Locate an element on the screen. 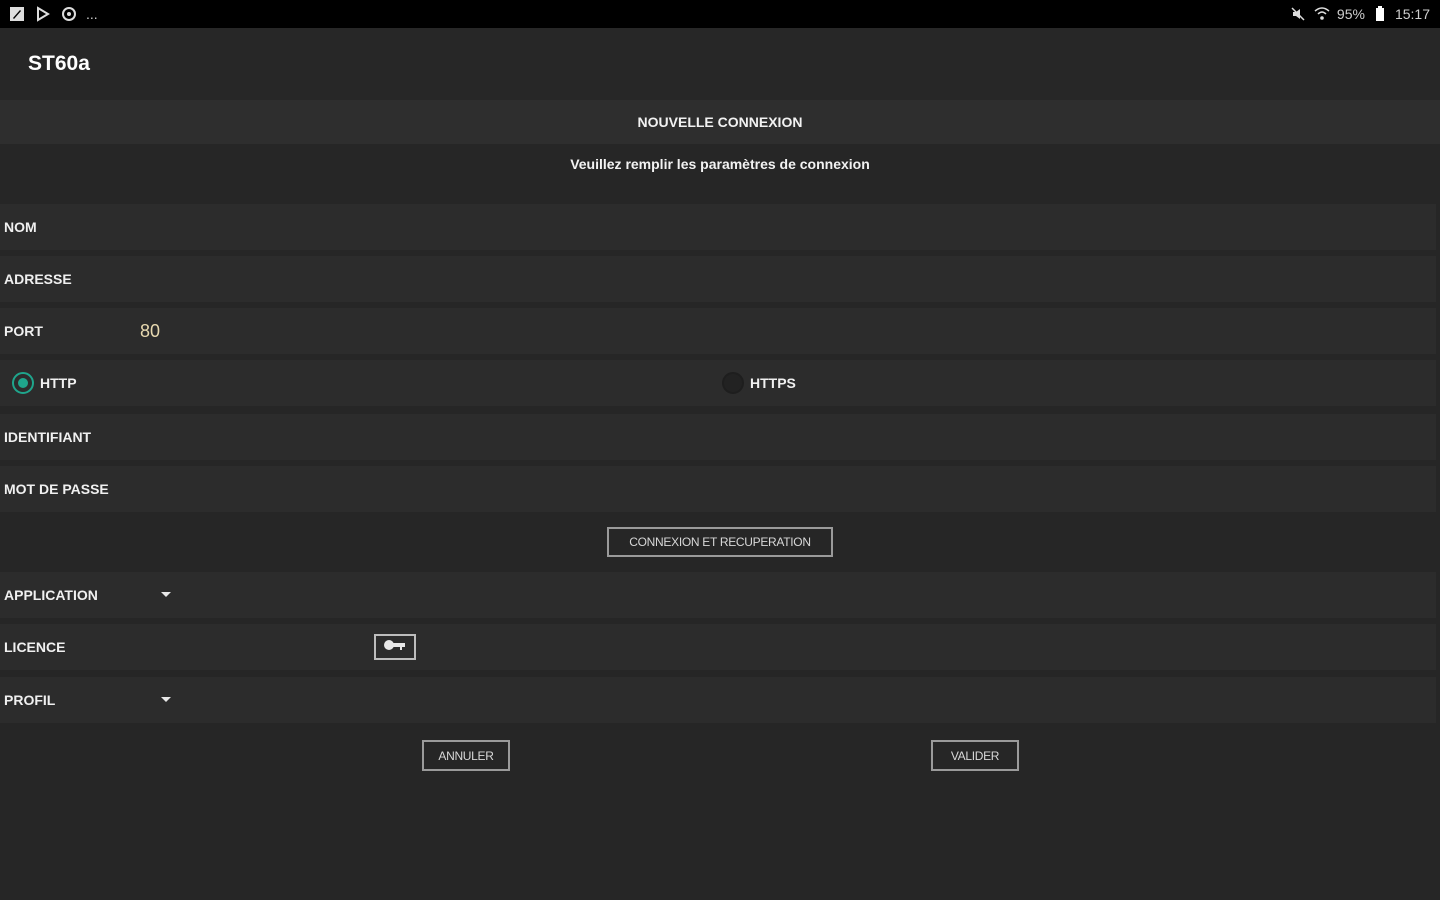  https-radio: HTTPS is located at coordinates (759, 383).